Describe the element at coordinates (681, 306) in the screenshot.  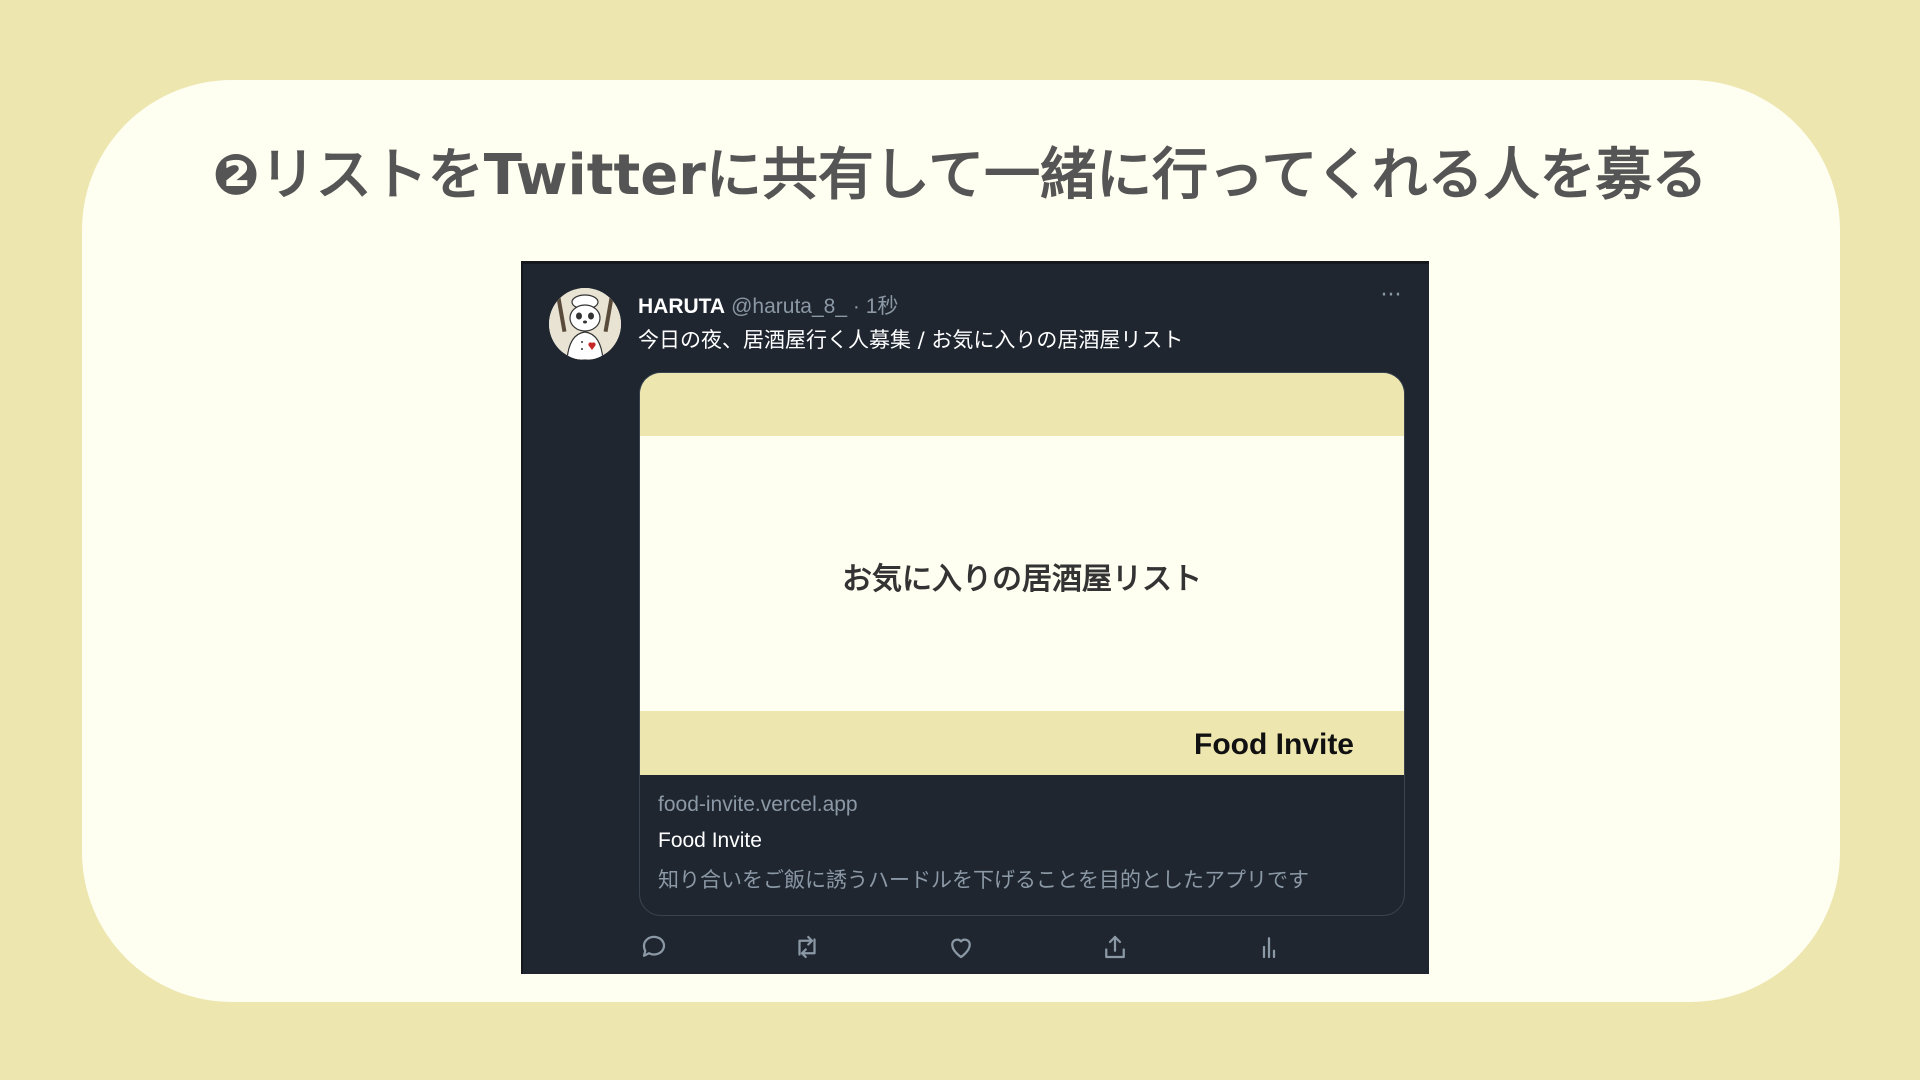
I see `author-name: HARUTA` at that location.